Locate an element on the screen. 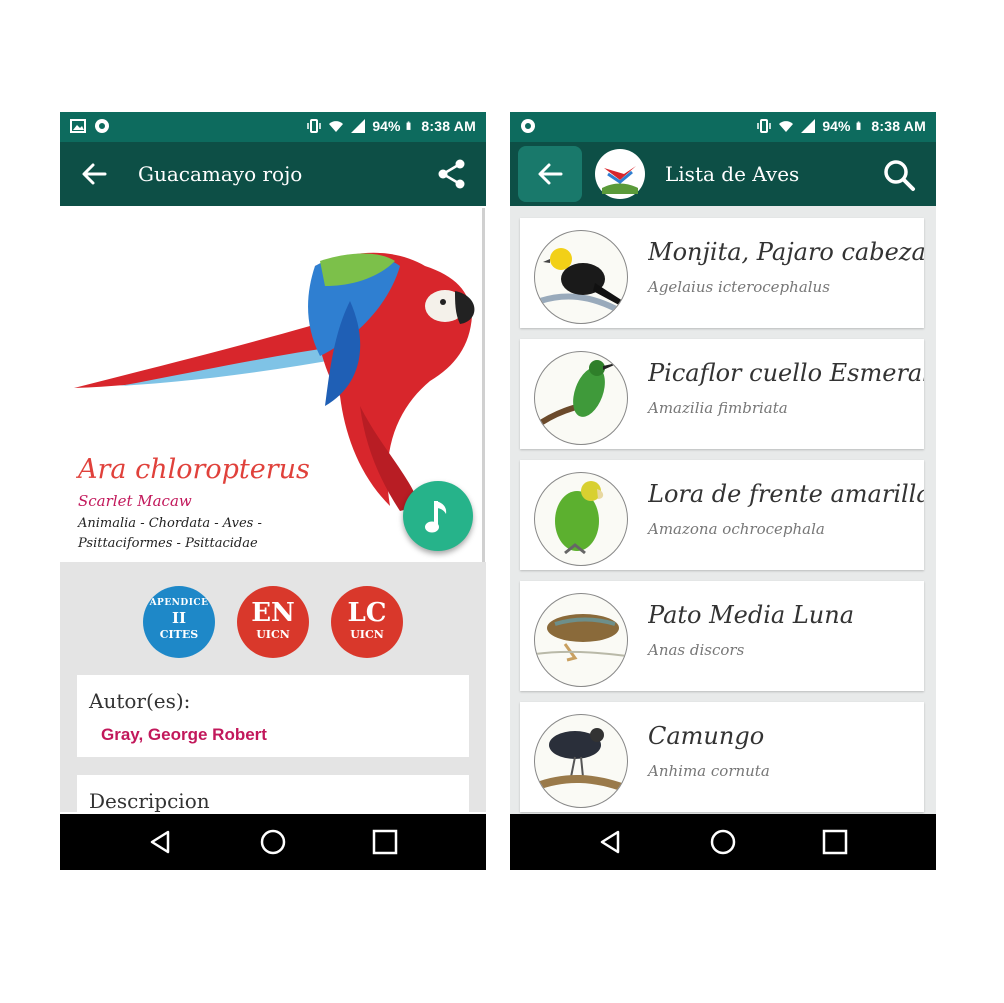  play-sound-button is located at coordinates (438, 516).